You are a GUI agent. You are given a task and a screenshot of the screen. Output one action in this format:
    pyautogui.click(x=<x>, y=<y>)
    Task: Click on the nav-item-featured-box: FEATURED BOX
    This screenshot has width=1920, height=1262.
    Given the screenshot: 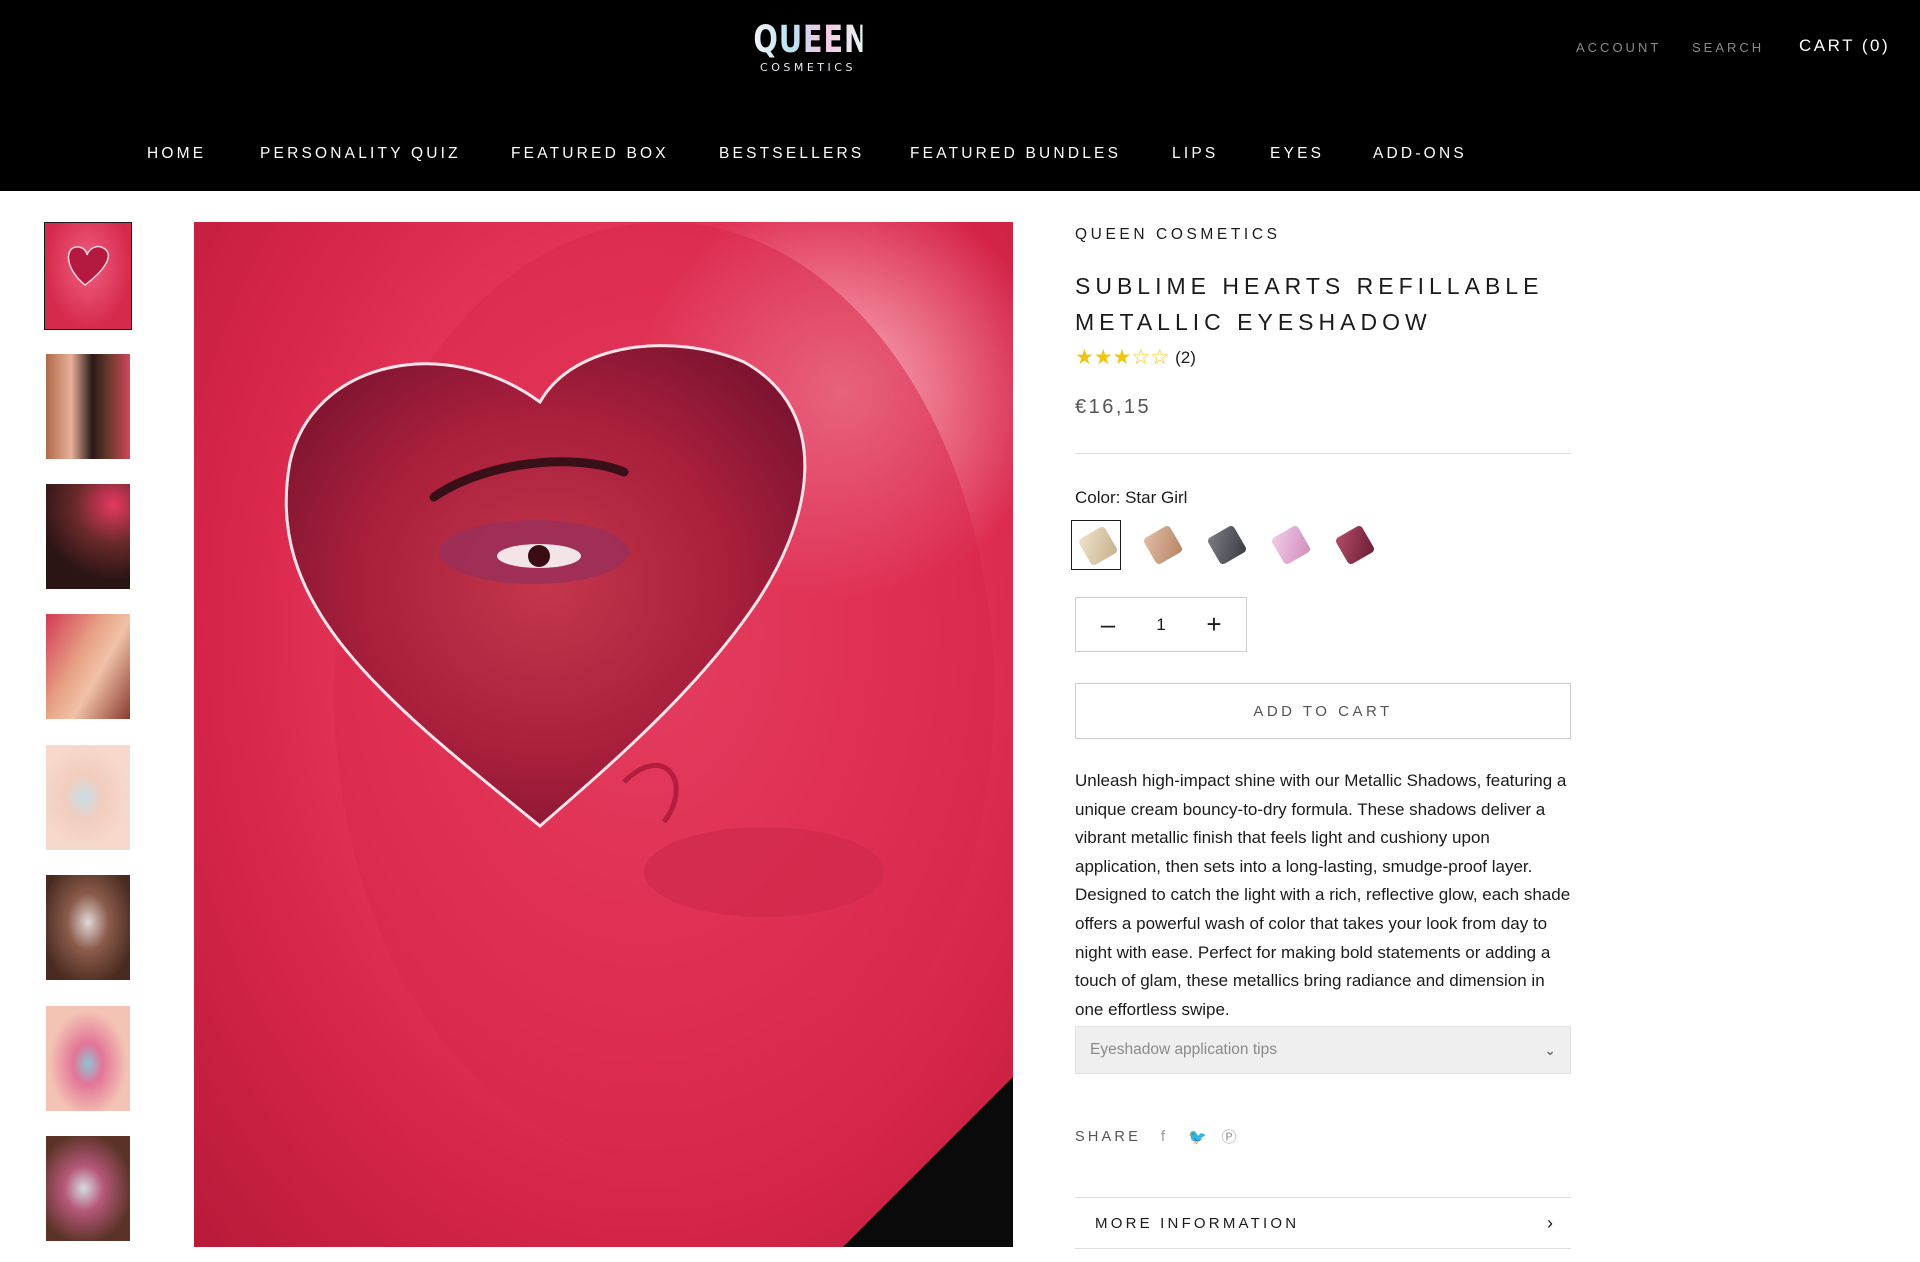 What is the action you would take?
    pyautogui.click(x=590, y=154)
    